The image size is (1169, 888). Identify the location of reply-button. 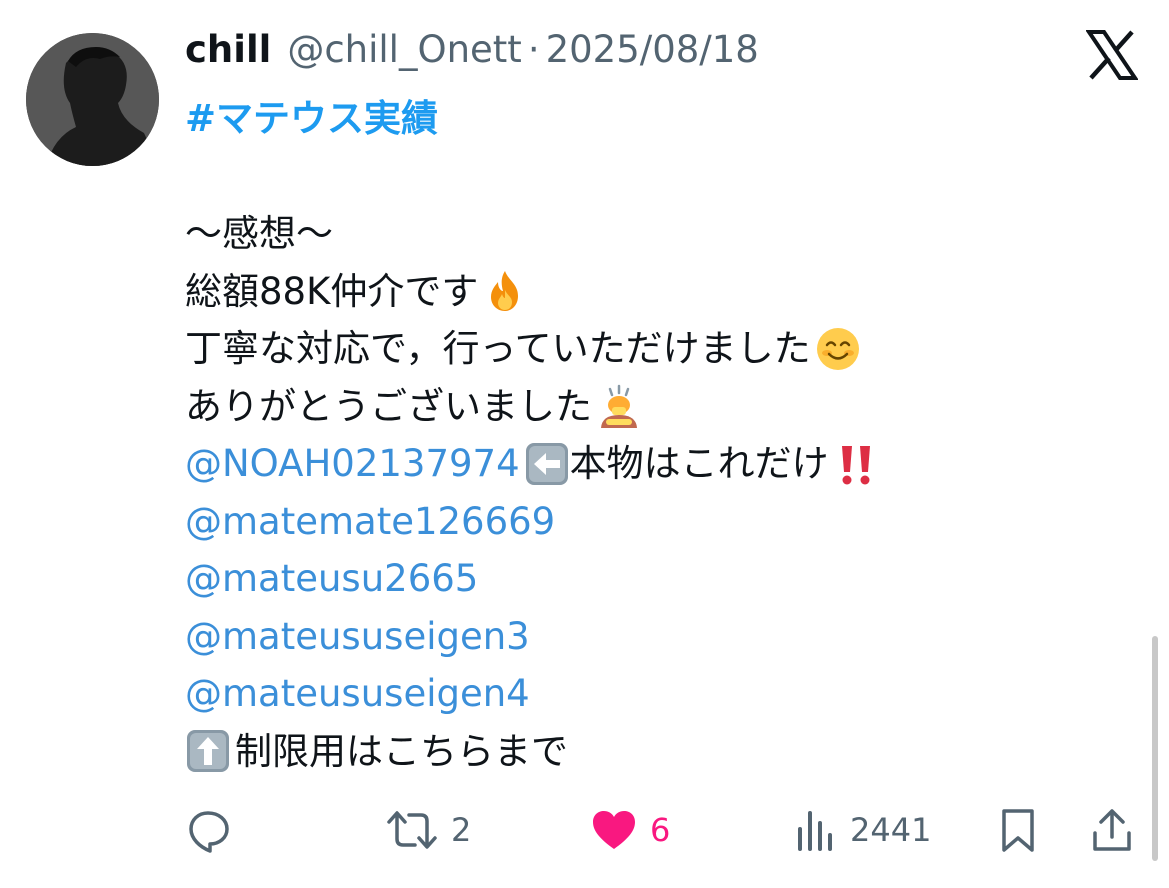
(209, 830).